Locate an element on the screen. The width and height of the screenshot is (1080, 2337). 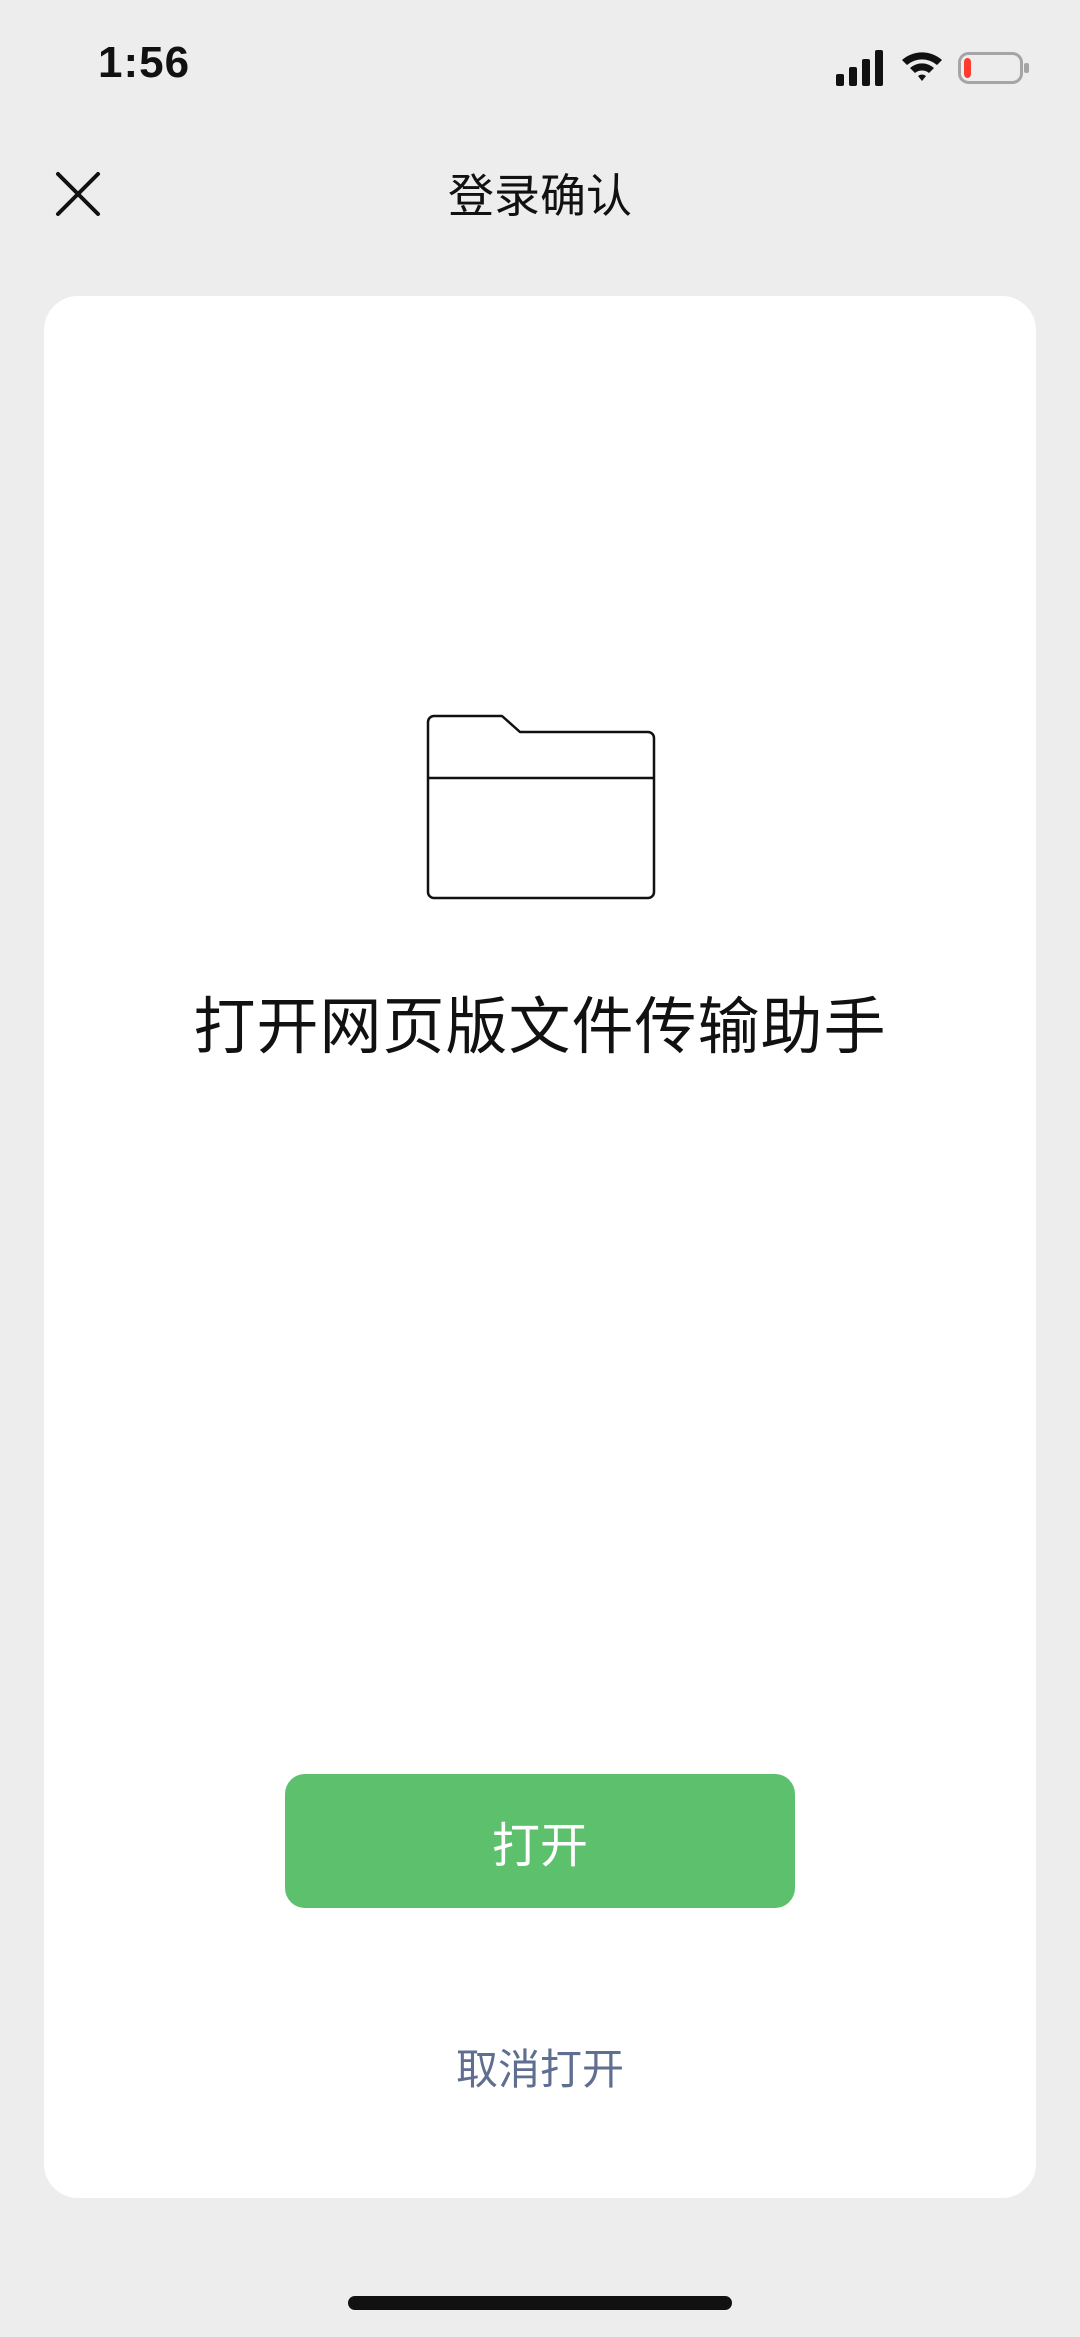
open-button: 打开 is located at coordinates (540, 1841).